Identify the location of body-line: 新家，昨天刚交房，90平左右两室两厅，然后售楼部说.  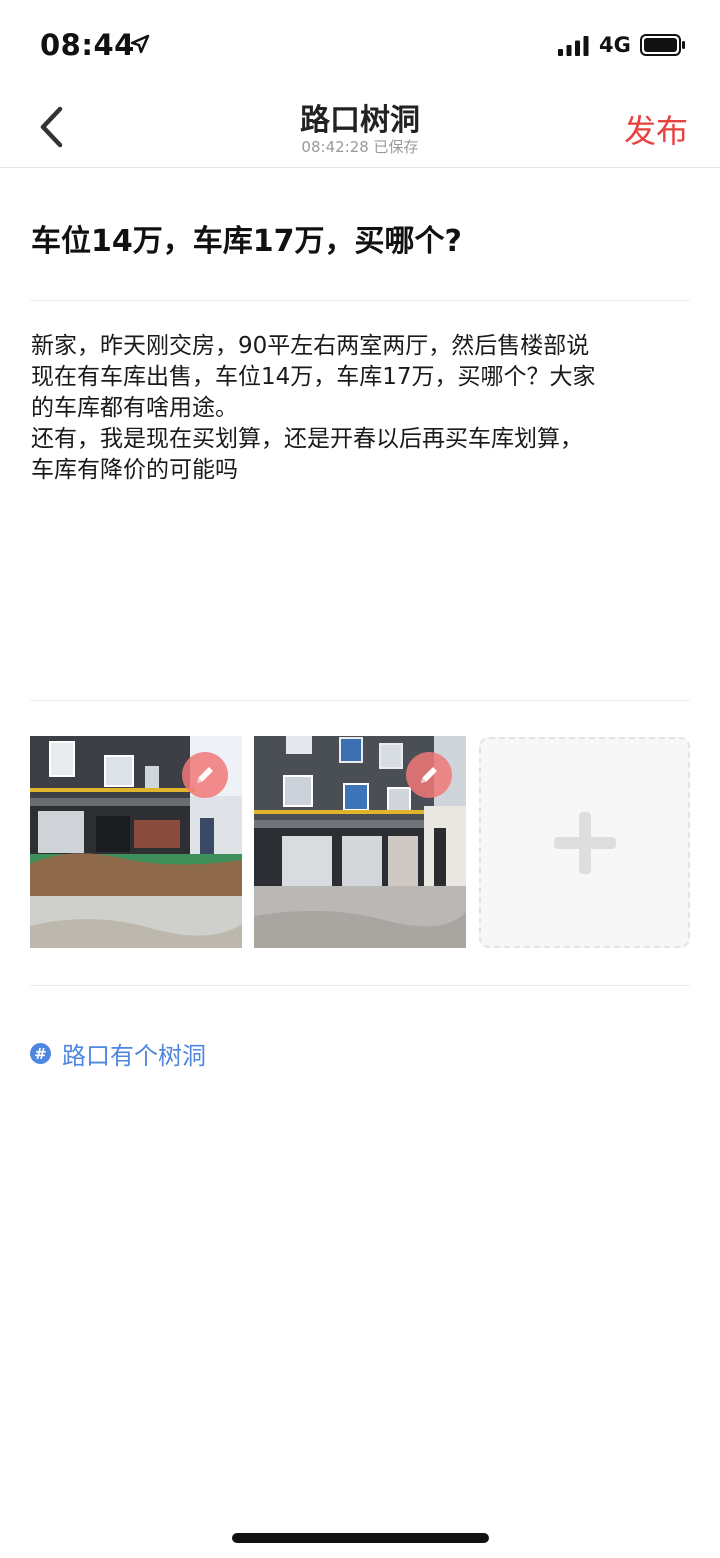
(310, 346).